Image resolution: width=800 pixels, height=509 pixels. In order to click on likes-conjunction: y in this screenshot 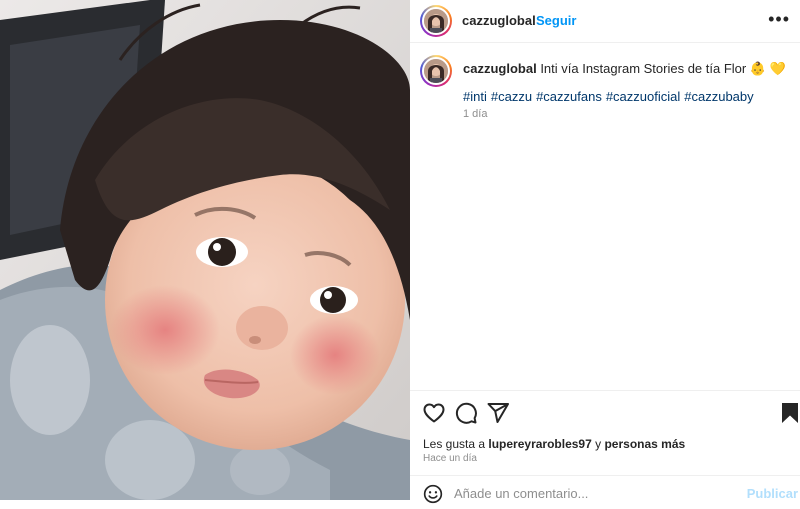, I will do `click(598, 444)`.